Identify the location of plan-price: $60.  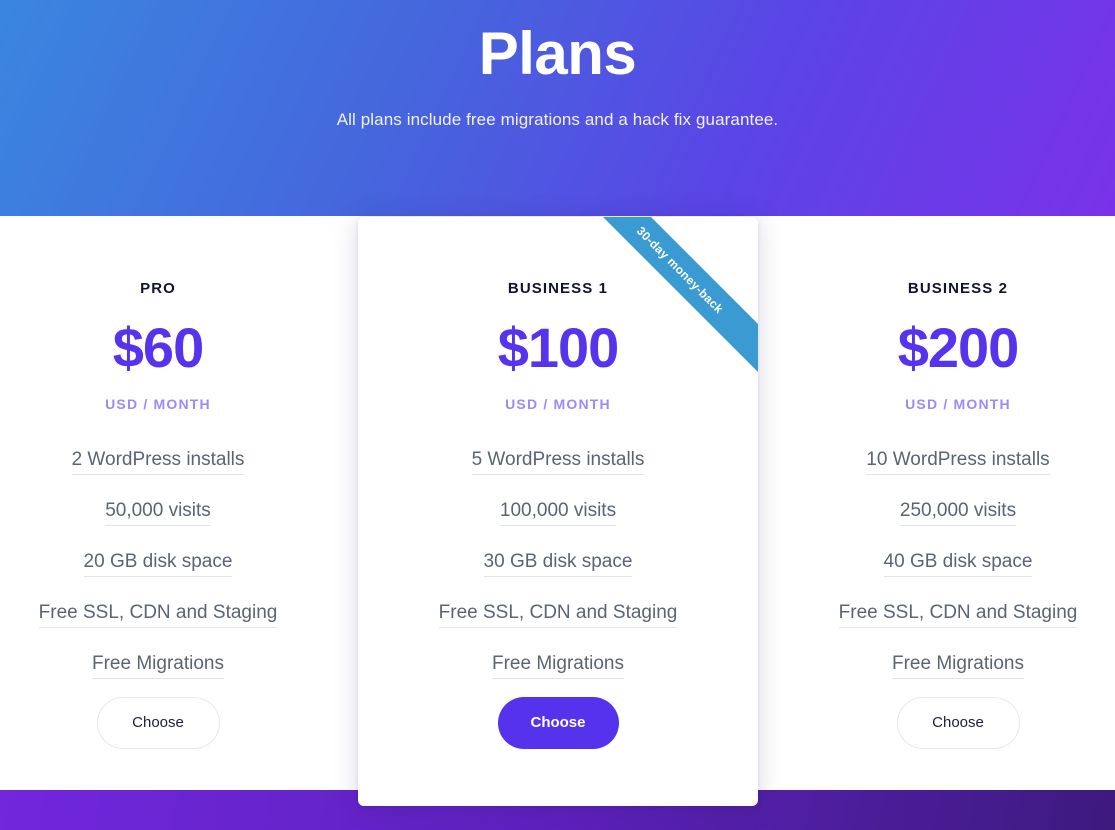
(158, 347).